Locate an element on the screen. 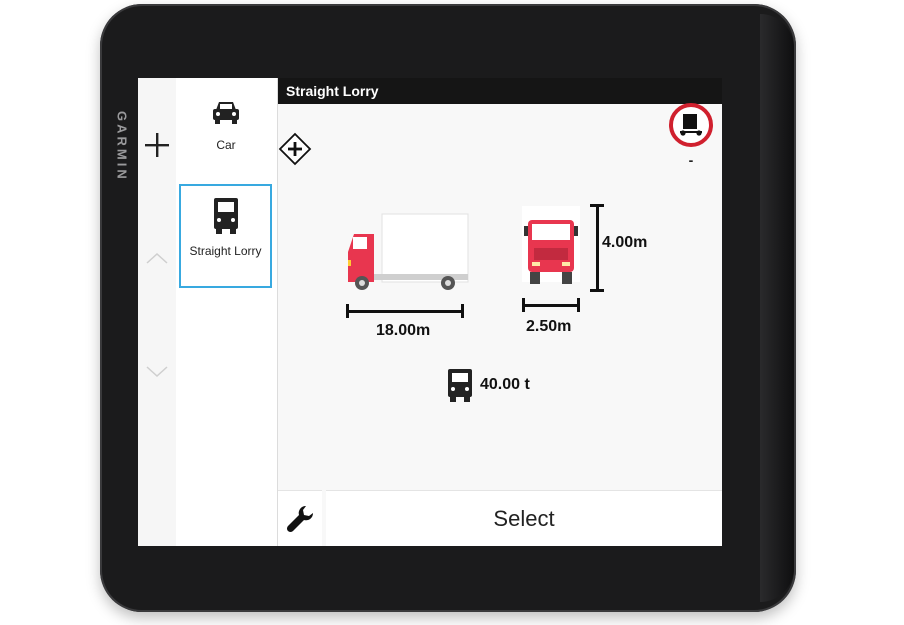 The image size is (904, 625). scroll-down-button is located at coordinates (157, 372).